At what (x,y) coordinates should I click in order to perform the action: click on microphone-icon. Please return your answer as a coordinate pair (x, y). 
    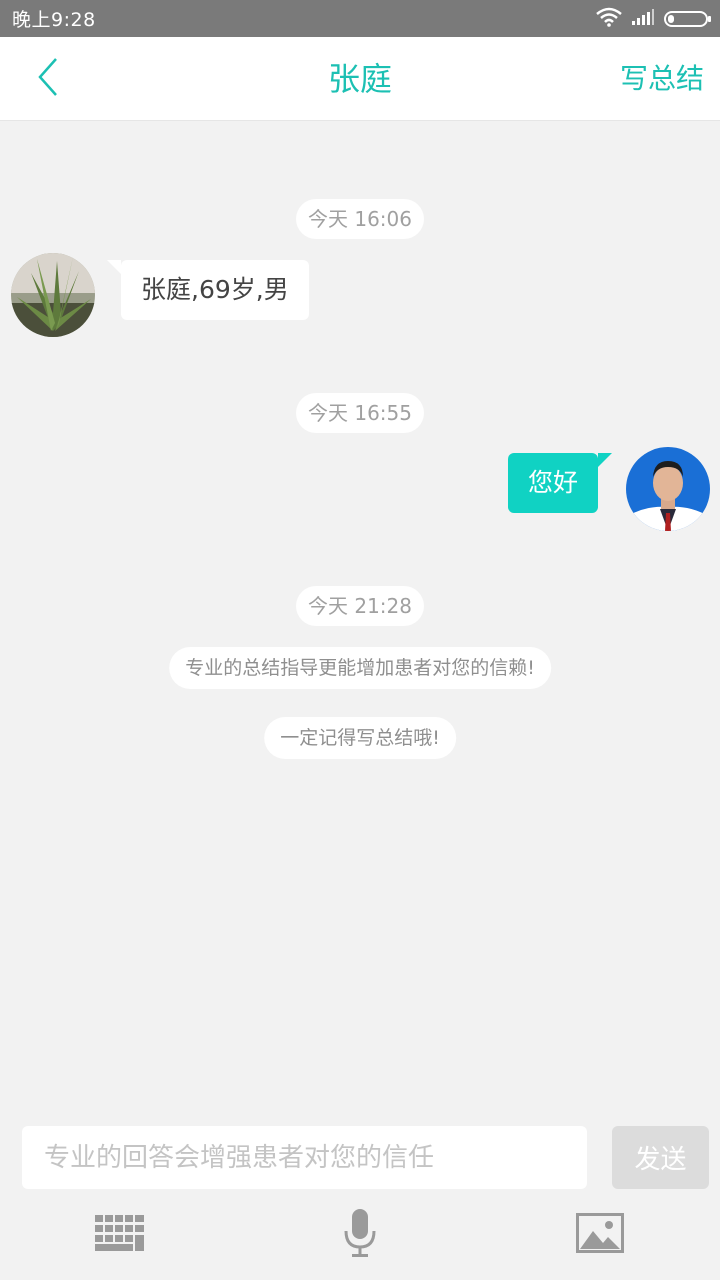
    Looking at the image, I should click on (360, 1235).